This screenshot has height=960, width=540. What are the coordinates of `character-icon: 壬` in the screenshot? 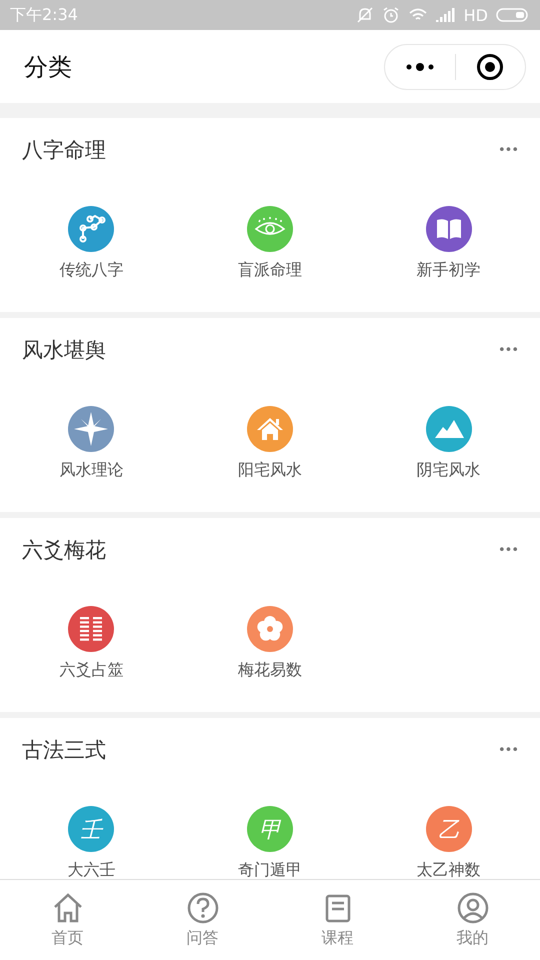 It's located at (91, 829).